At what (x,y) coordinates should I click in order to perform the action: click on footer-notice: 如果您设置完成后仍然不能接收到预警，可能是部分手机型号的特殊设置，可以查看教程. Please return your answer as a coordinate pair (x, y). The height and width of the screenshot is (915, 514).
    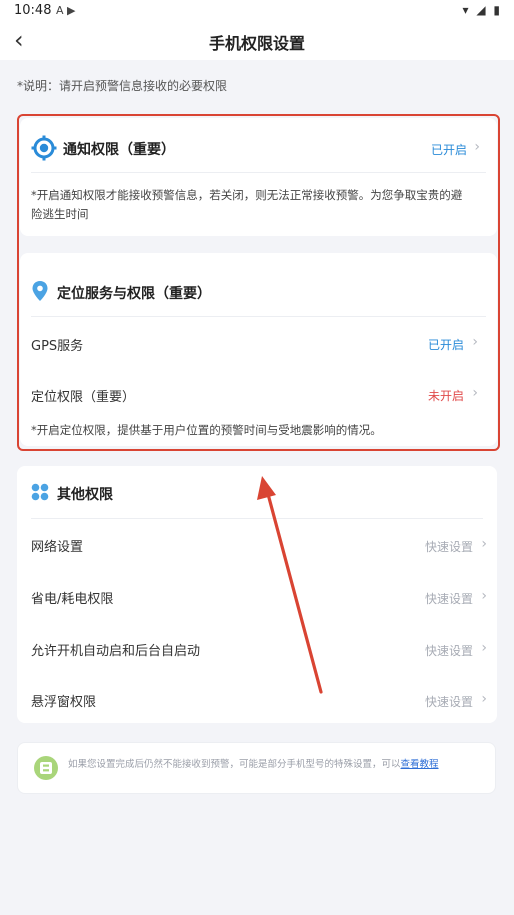
    Looking at the image, I should click on (256, 768).